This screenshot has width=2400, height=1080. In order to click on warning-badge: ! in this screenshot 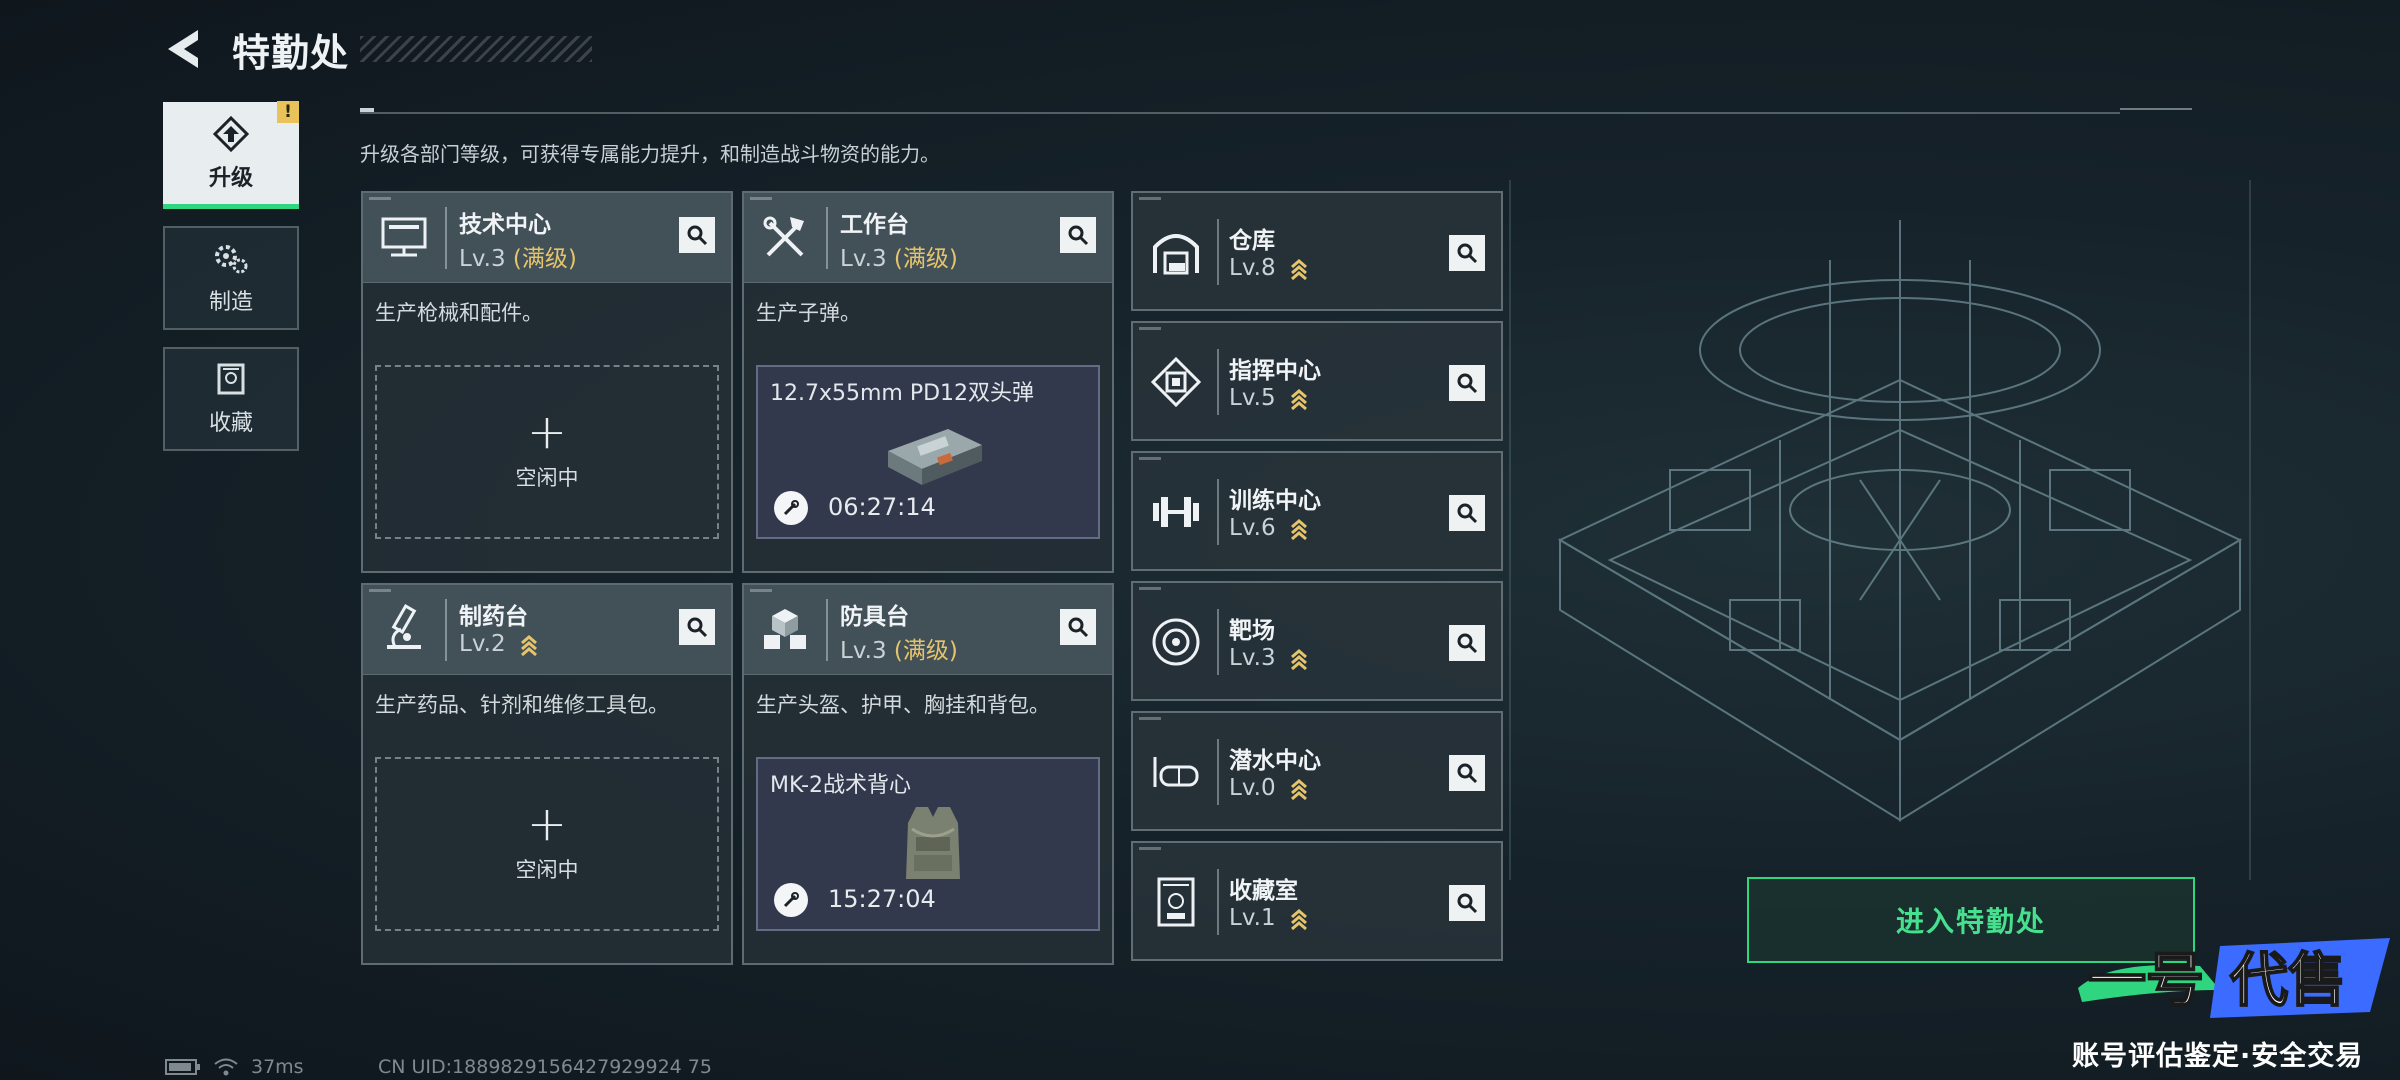, I will do `click(288, 112)`.